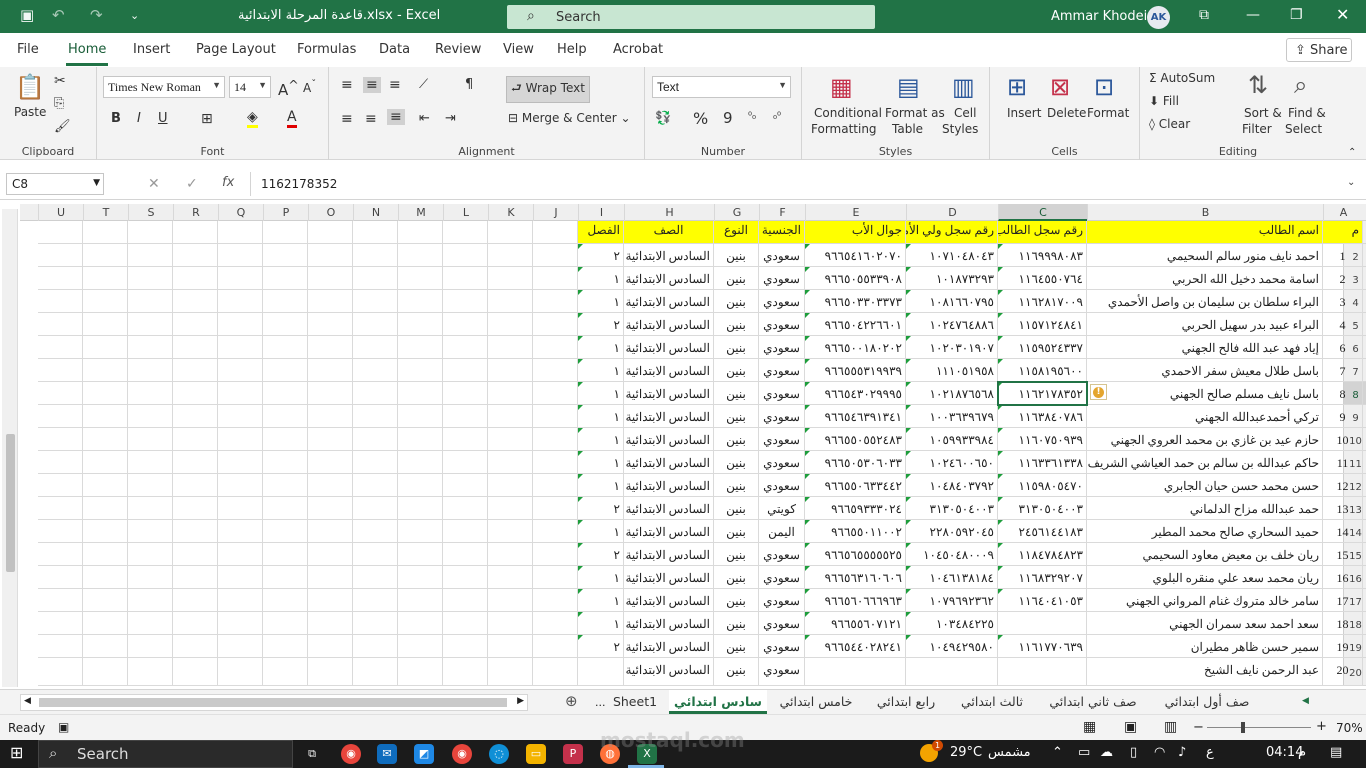 This screenshot has width=1366, height=768. What do you see at coordinates (1343, 416) in the screenshot?
I see `cell-a: 9` at bounding box center [1343, 416].